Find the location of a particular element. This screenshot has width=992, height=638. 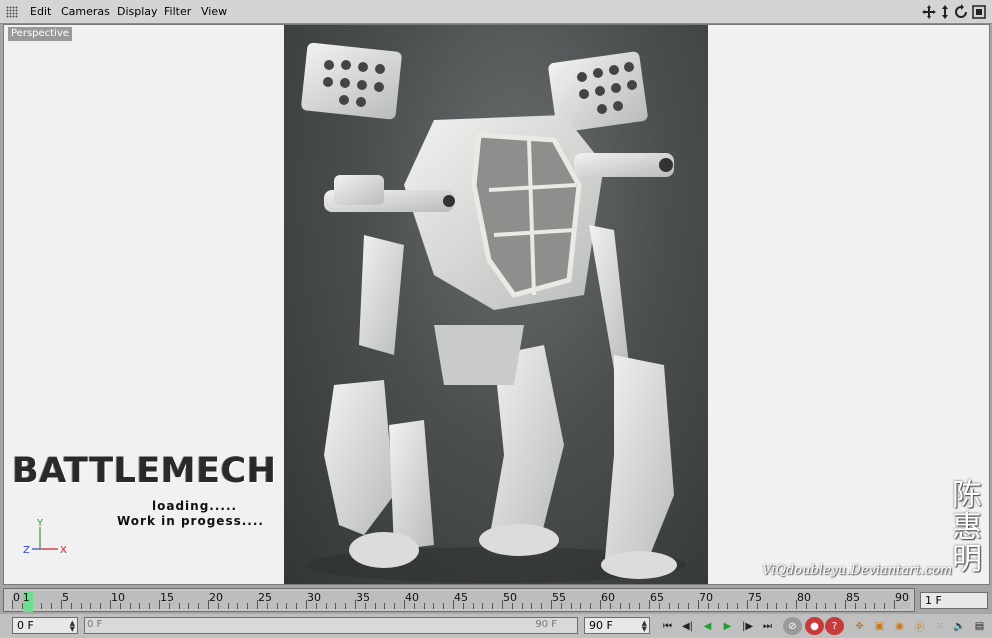

zoom-icon is located at coordinates (945, 12).